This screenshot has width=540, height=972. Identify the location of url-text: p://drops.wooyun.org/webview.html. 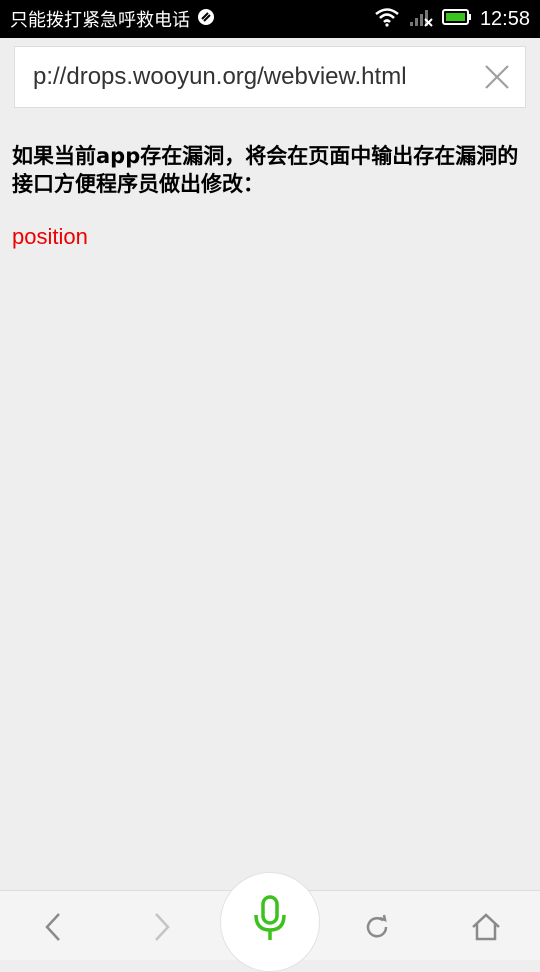
(242, 77).